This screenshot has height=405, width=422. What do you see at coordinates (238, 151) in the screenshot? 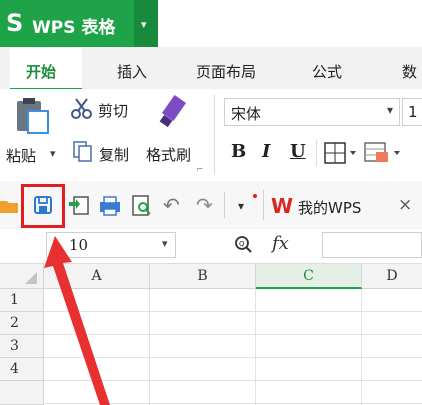
I see `bold-button: B` at bounding box center [238, 151].